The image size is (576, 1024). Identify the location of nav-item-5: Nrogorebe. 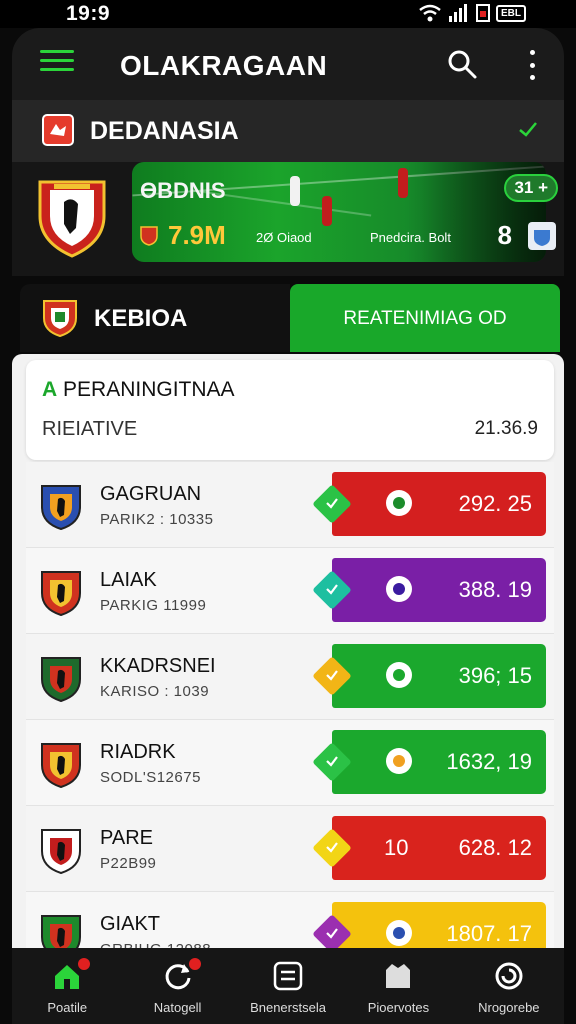
(509, 986).